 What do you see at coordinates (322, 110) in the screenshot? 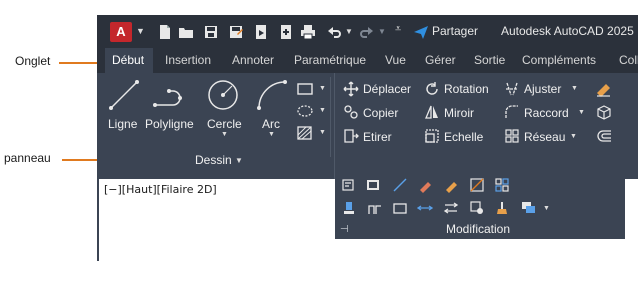
I see `hatch-dropdown-icon: ▼` at bounding box center [322, 110].